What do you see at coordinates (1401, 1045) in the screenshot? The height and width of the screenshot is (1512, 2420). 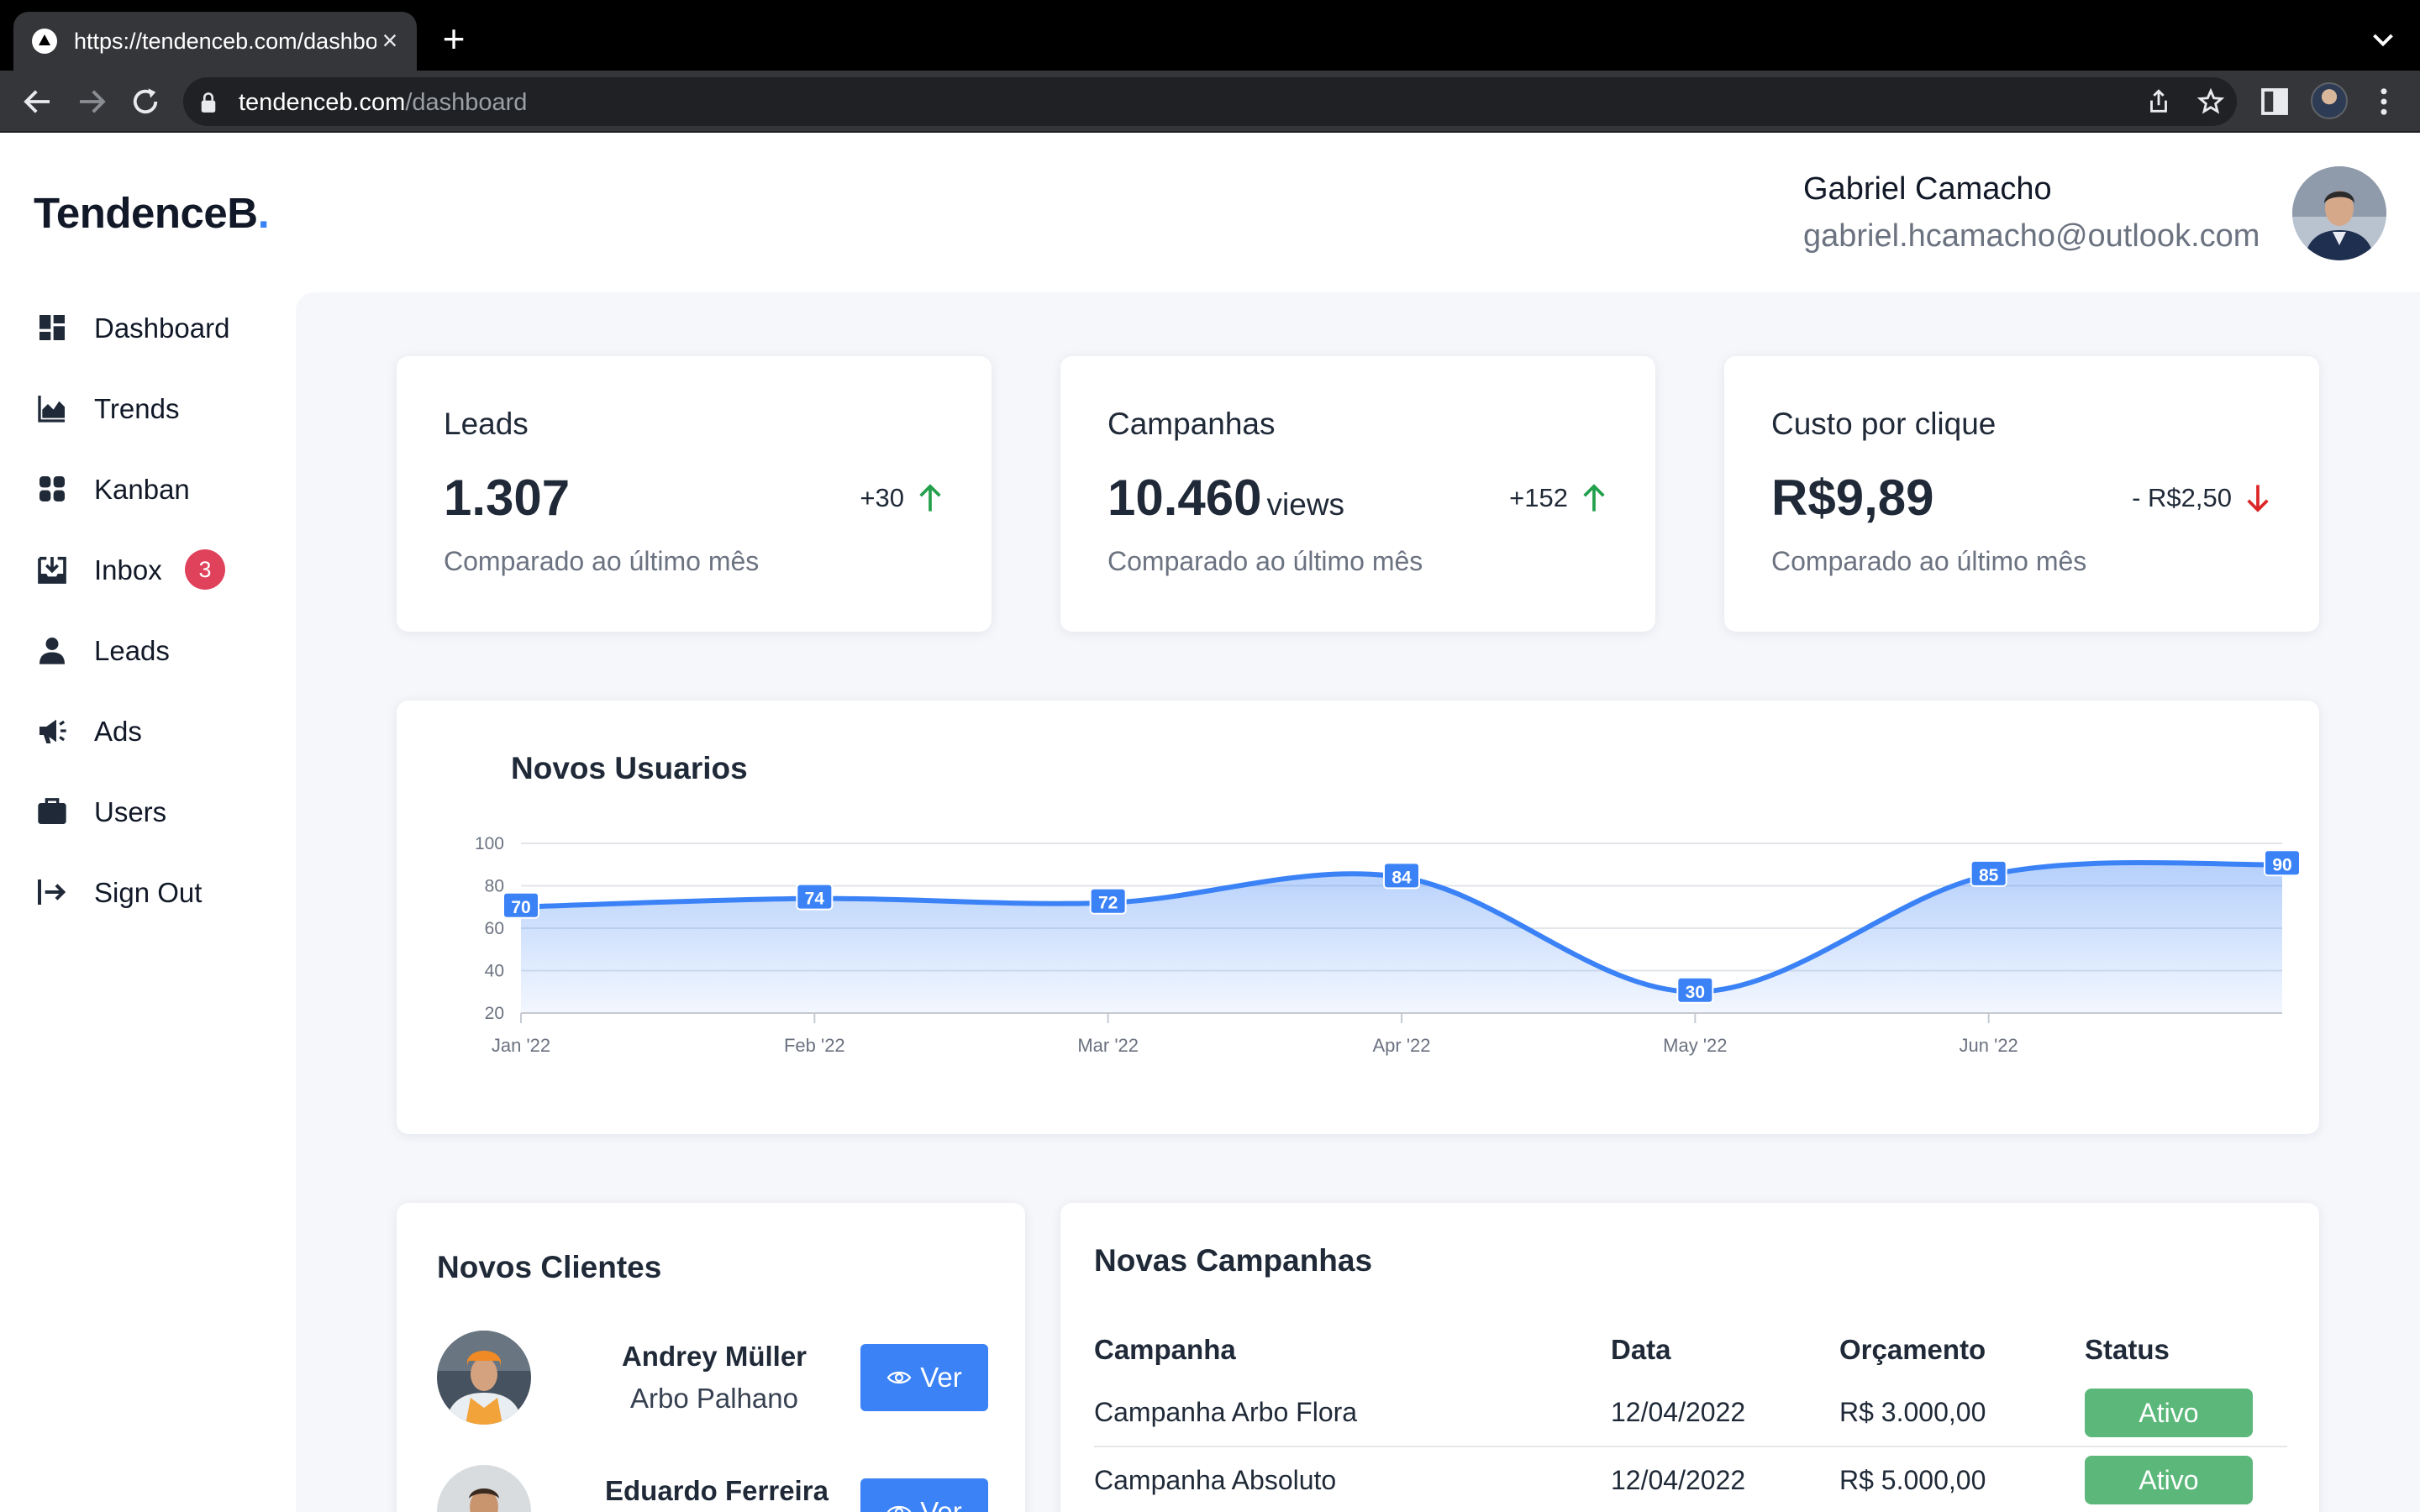 I see `x-tick-label: Apr '22` at bounding box center [1401, 1045].